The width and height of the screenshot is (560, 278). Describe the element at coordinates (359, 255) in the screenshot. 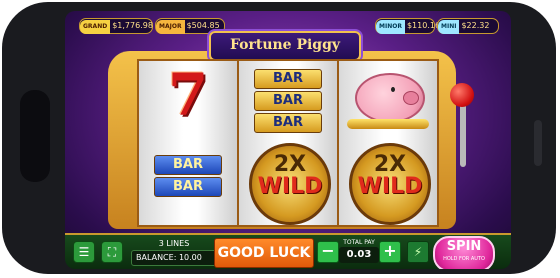

I see `total-pay-value: 0.03` at that location.